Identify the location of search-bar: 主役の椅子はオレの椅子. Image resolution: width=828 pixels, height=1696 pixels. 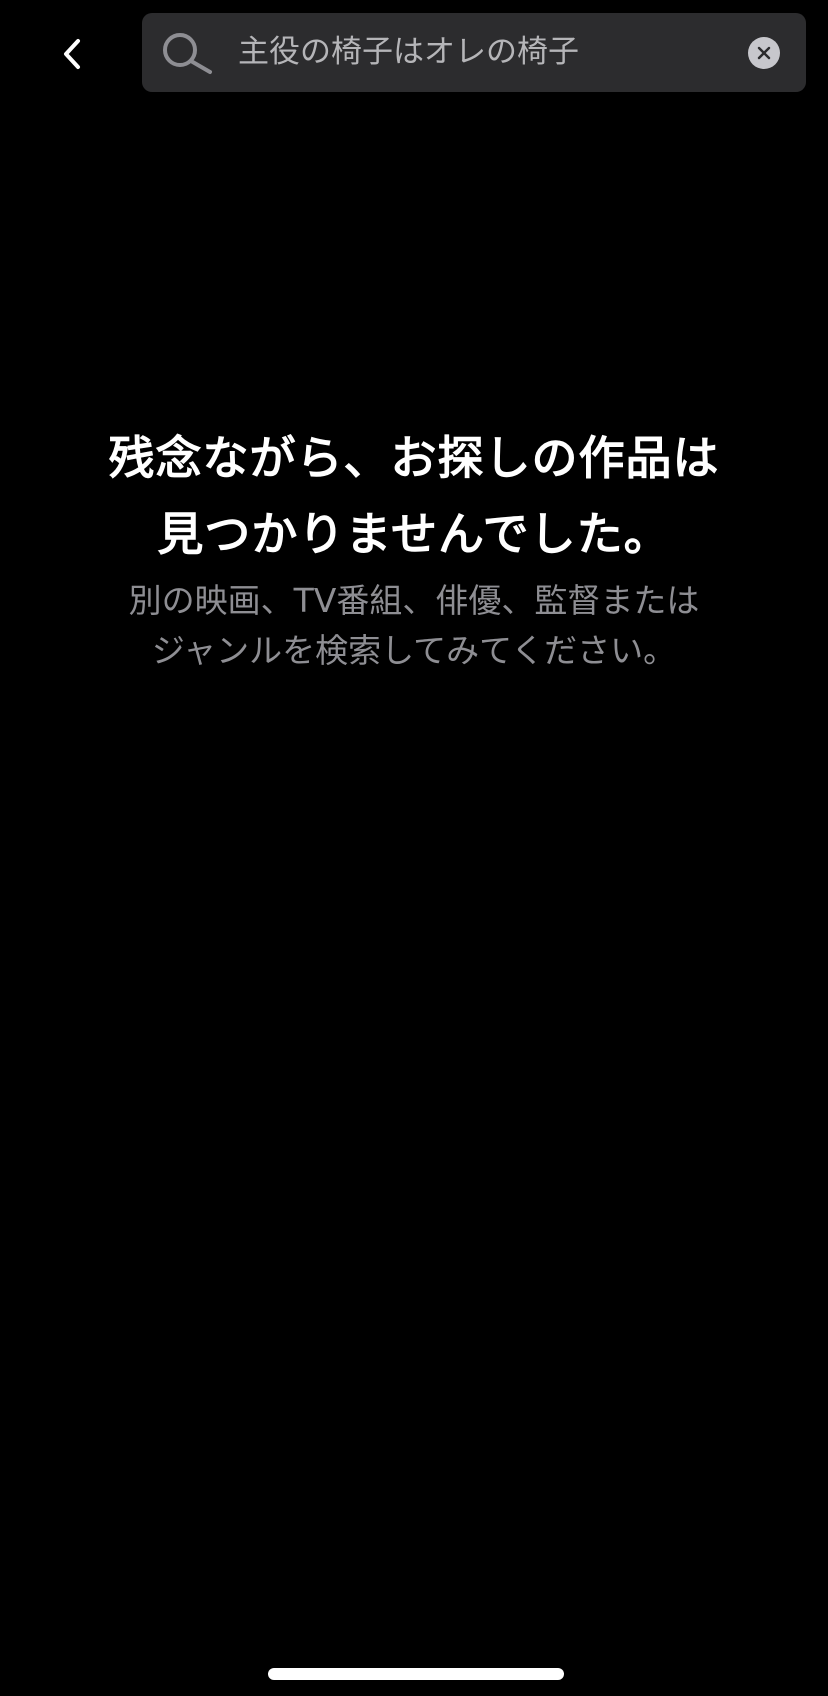
(474, 52).